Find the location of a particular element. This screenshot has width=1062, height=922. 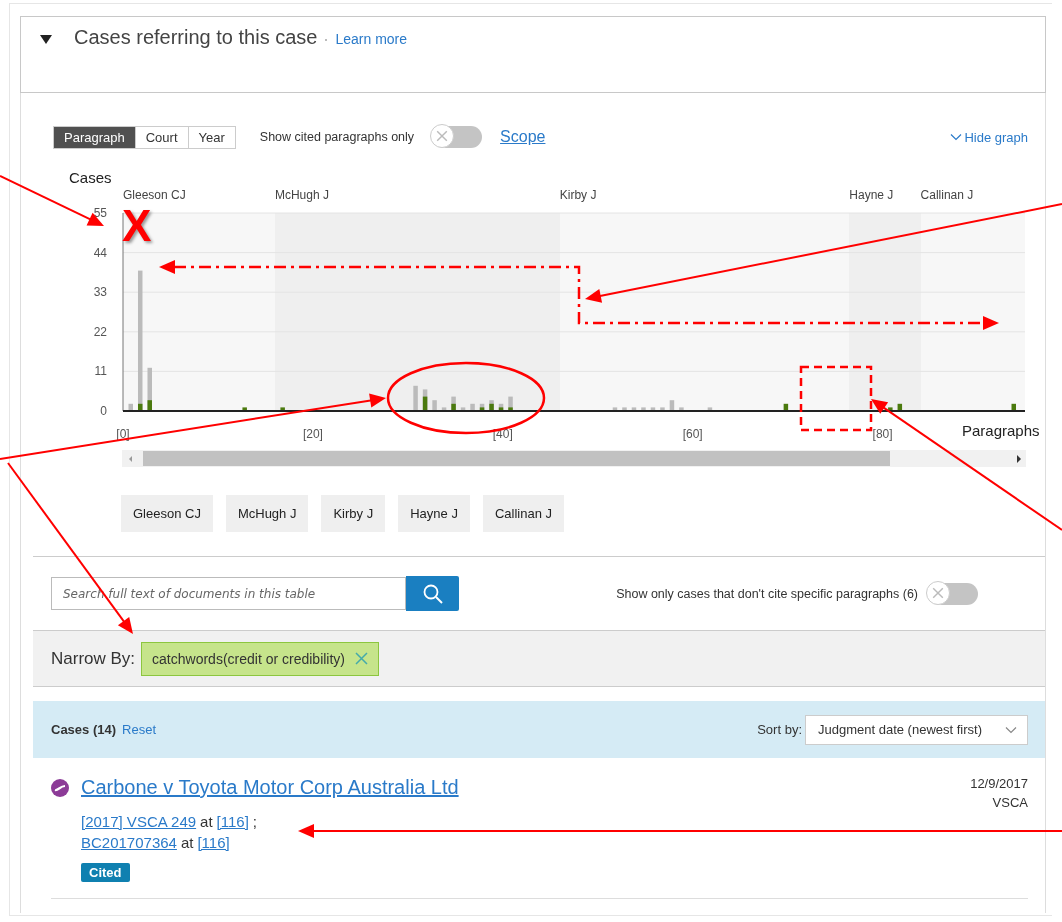

section-title: Cases referring to this case is located at coordinates (196, 37).